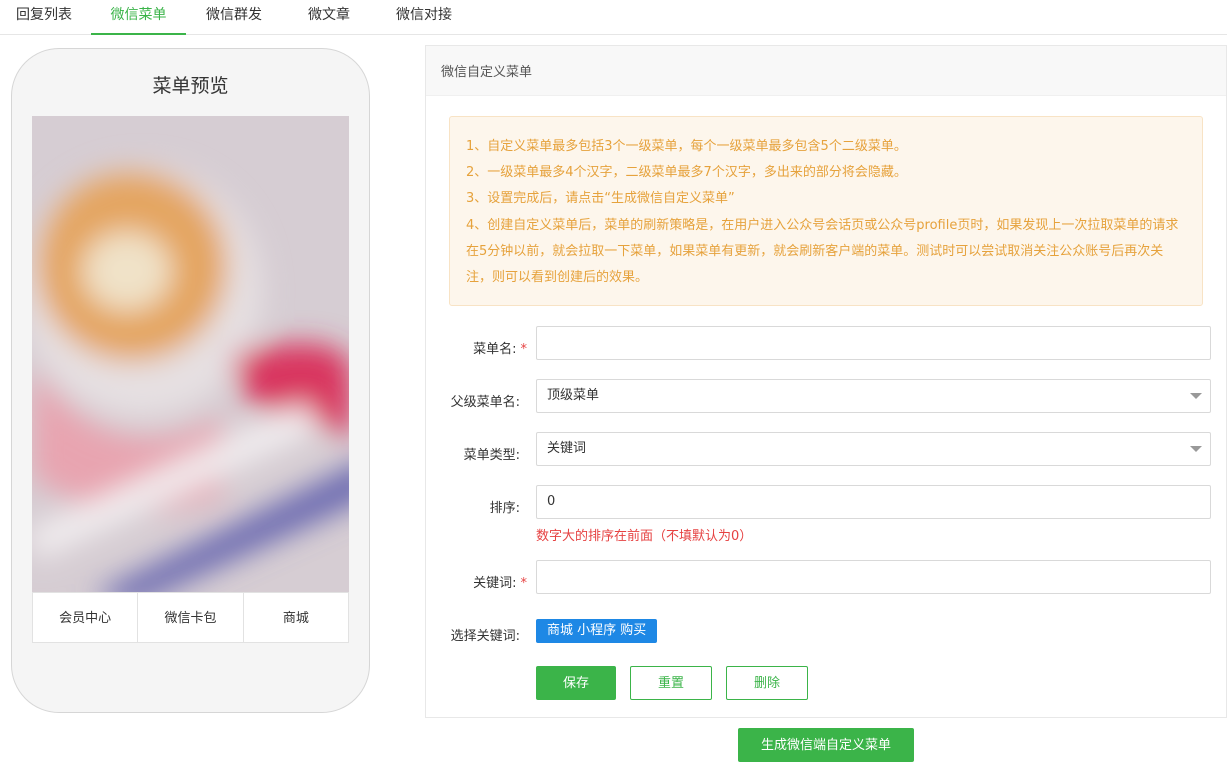 The height and width of the screenshot is (768, 1227). What do you see at coordinates (644, 536) in the screenshot?
I see `sort-hint: 数字大的排序在前面（不填默认为0）` at bounding box center [644, 536].